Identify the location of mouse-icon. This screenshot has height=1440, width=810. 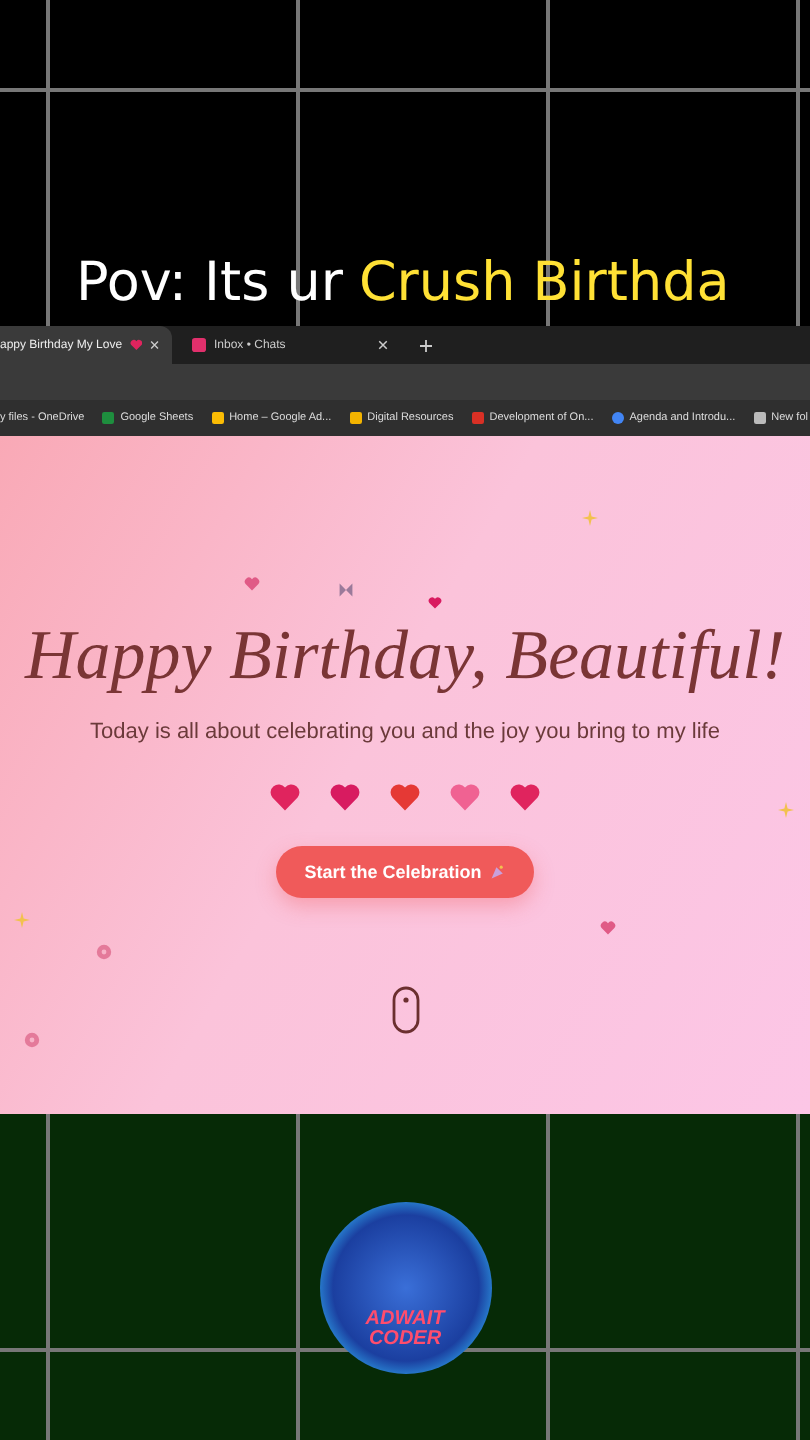
(405, 1010).